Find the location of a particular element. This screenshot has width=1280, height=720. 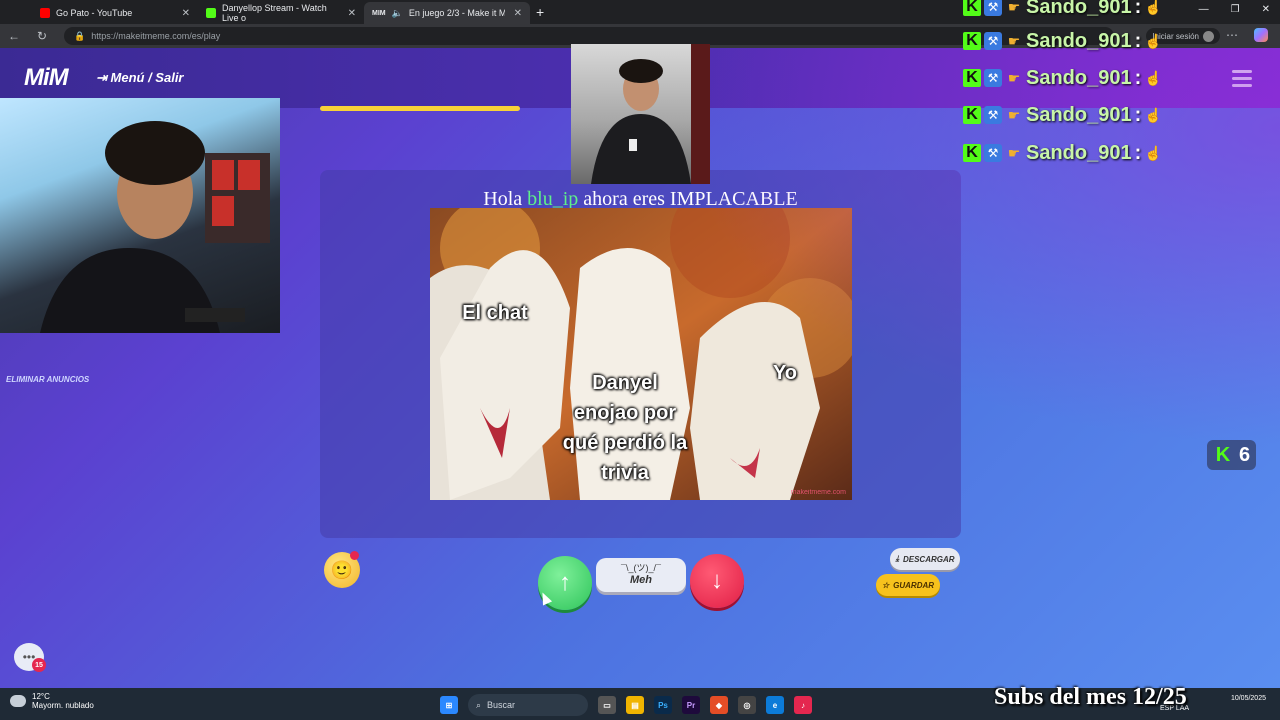

task-view-icon: ▭ is located at coordinates (607, 705).